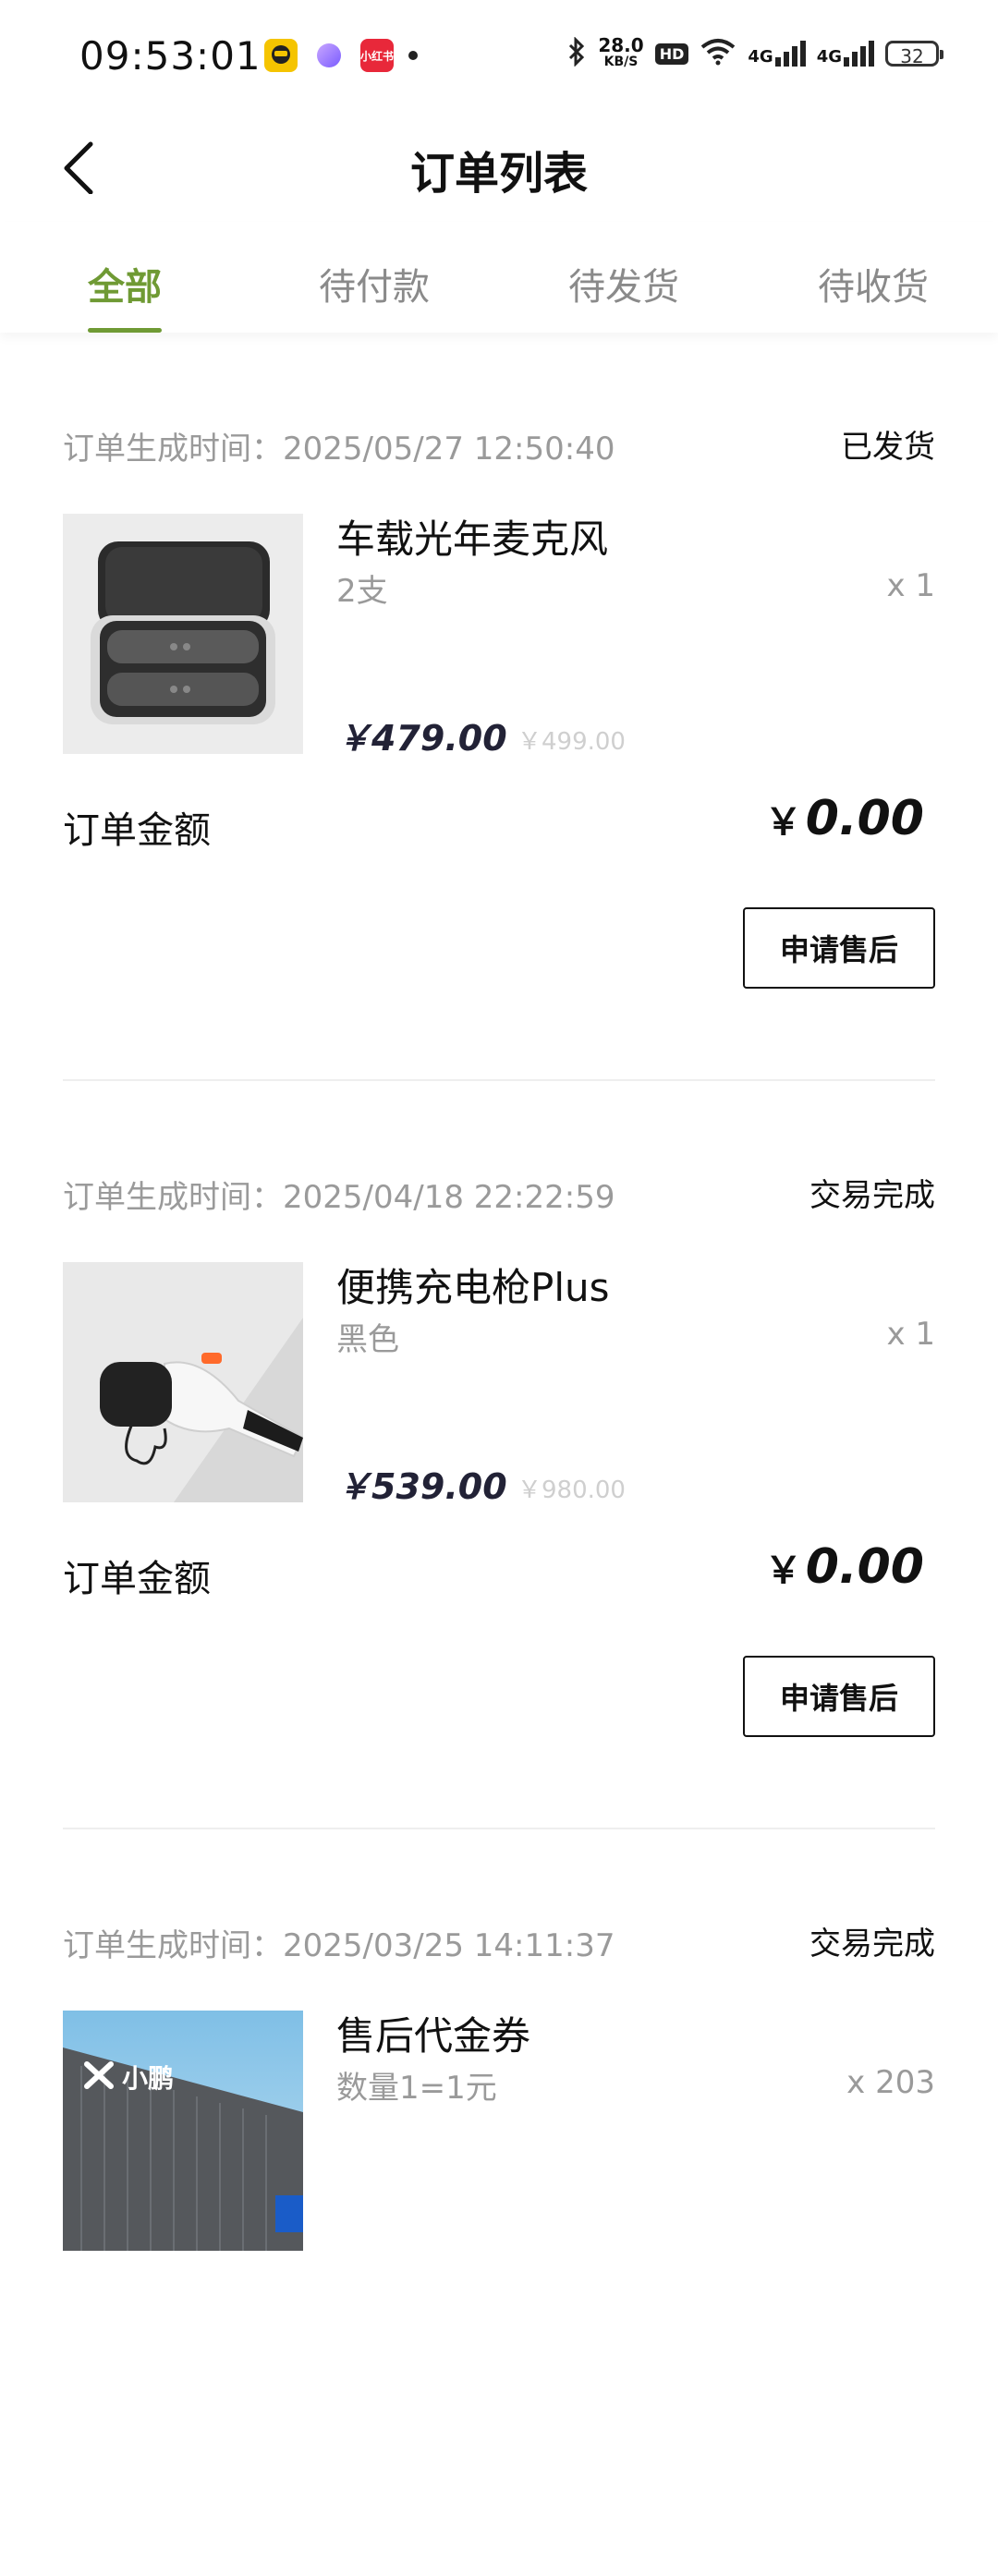 Image resolution: width=998 pixels, height=2576 pixels. Describe the element at coordinates (433, 2033) in the screenshot. I see `product-name: 售后代金券` at that location.